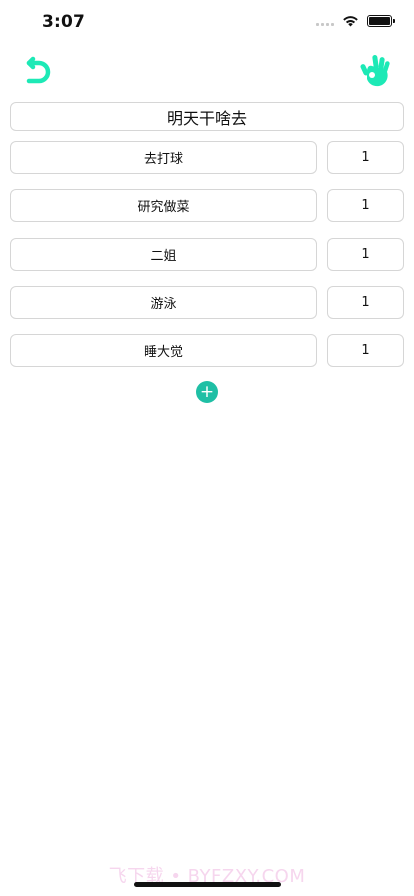  What do you see at coordinates (207, 24) in the screenshot?
I see `status-bar: 3:07` at bounding box center [207, 24].